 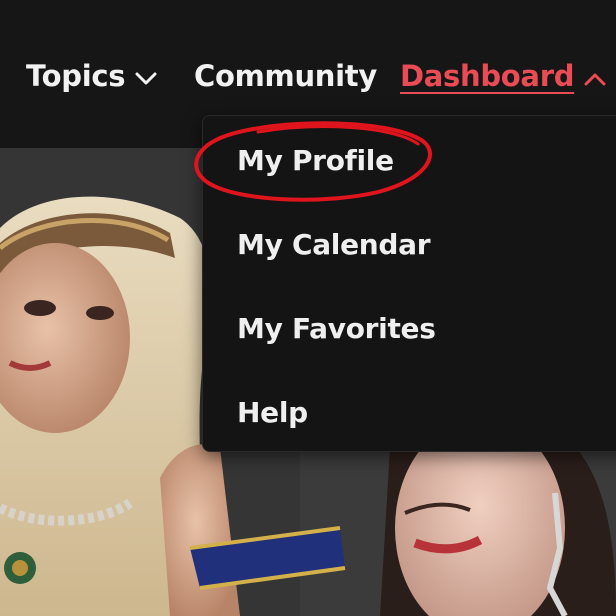 What do you see at coordinates (146, 76) in the screenshot?
I see `chevron-down-icon` at bounding box center [146, 76].